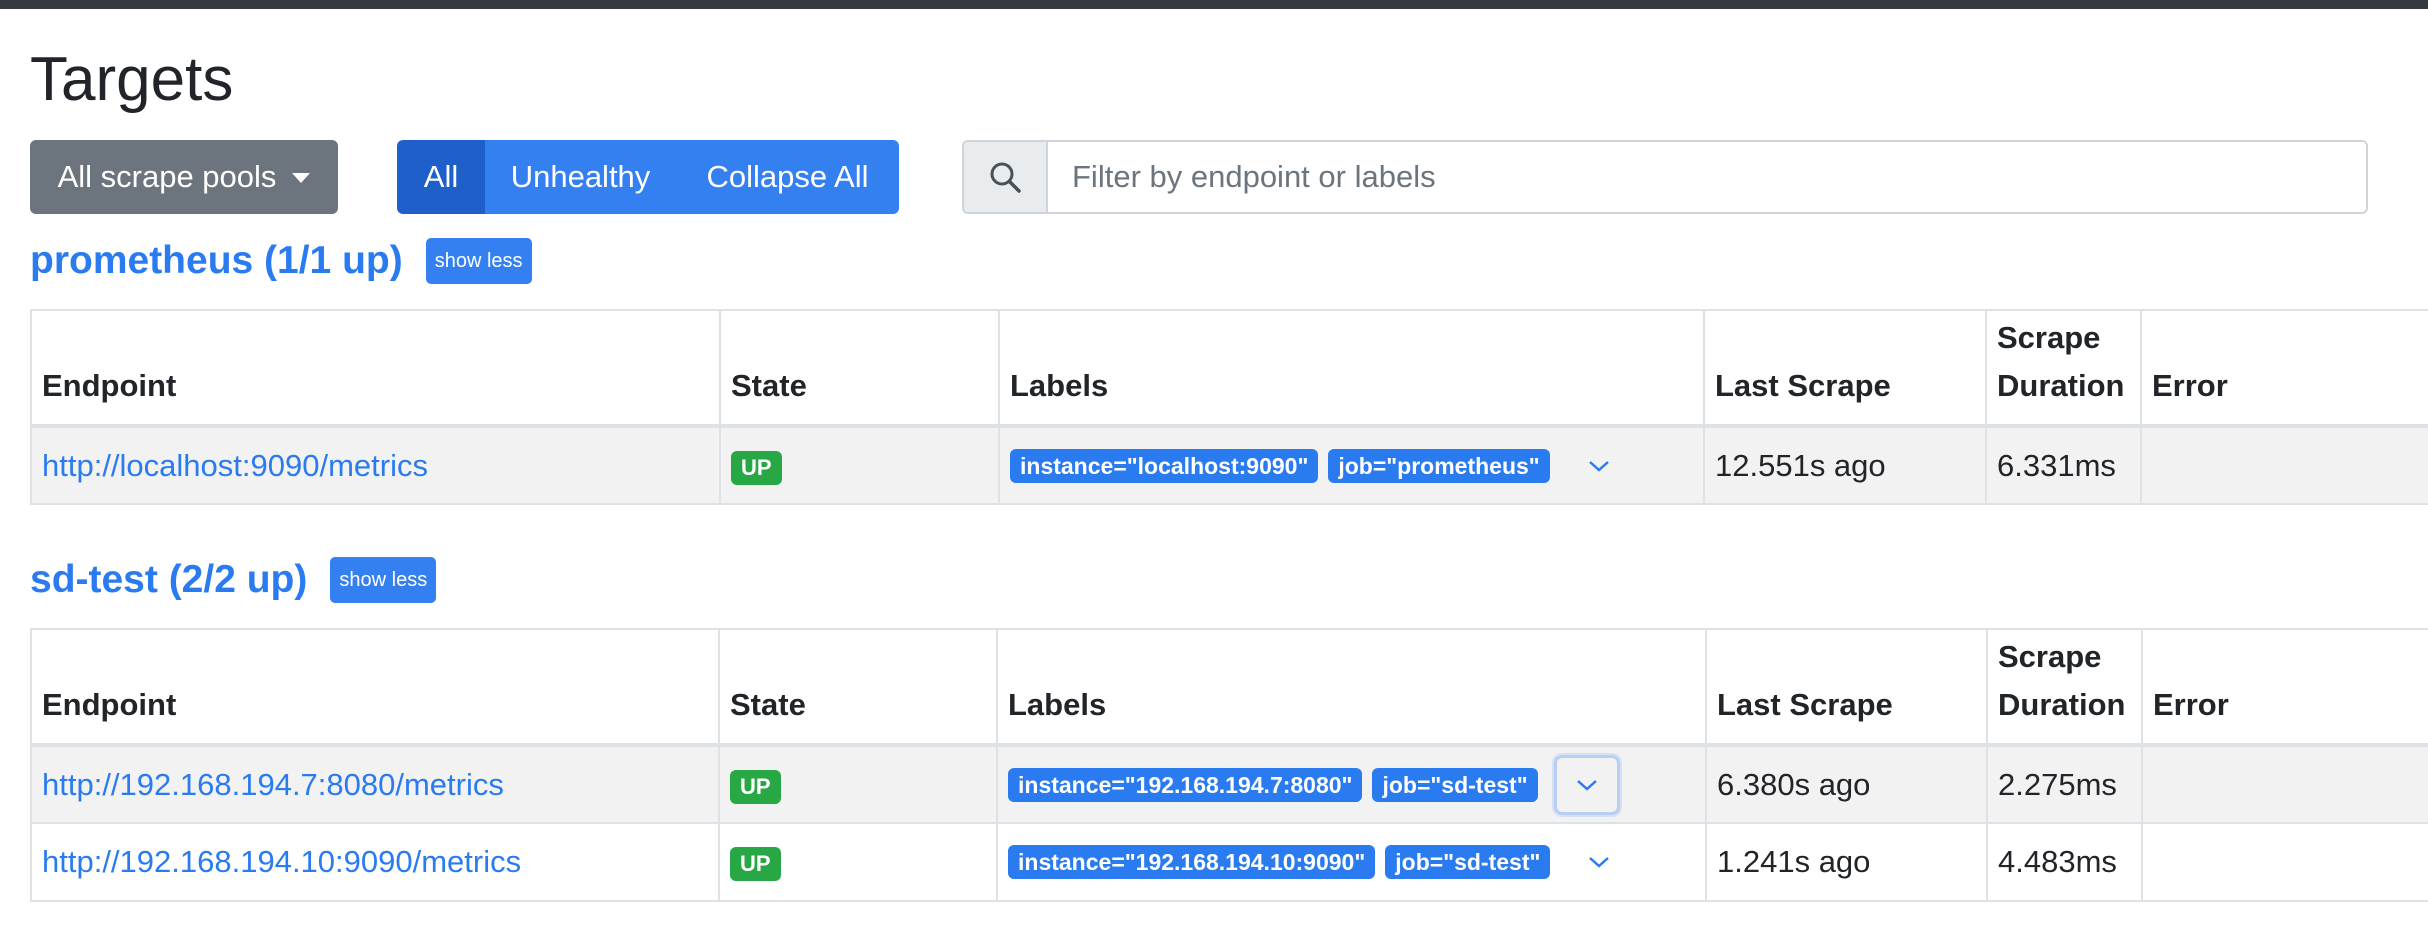  What do you see at coordinates (580, 177) in the screenshot?
I see `filter-unhealthy-button: Unhealthy` at bounding box center [580, 177].